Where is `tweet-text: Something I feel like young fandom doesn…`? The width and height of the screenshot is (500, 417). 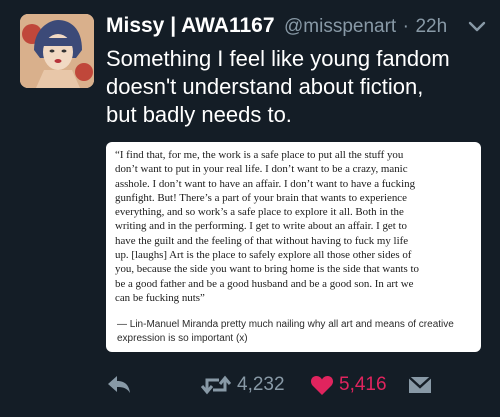 tweet-text: Something I feel like young fandom doesn… is located at coordinates (278, 86).